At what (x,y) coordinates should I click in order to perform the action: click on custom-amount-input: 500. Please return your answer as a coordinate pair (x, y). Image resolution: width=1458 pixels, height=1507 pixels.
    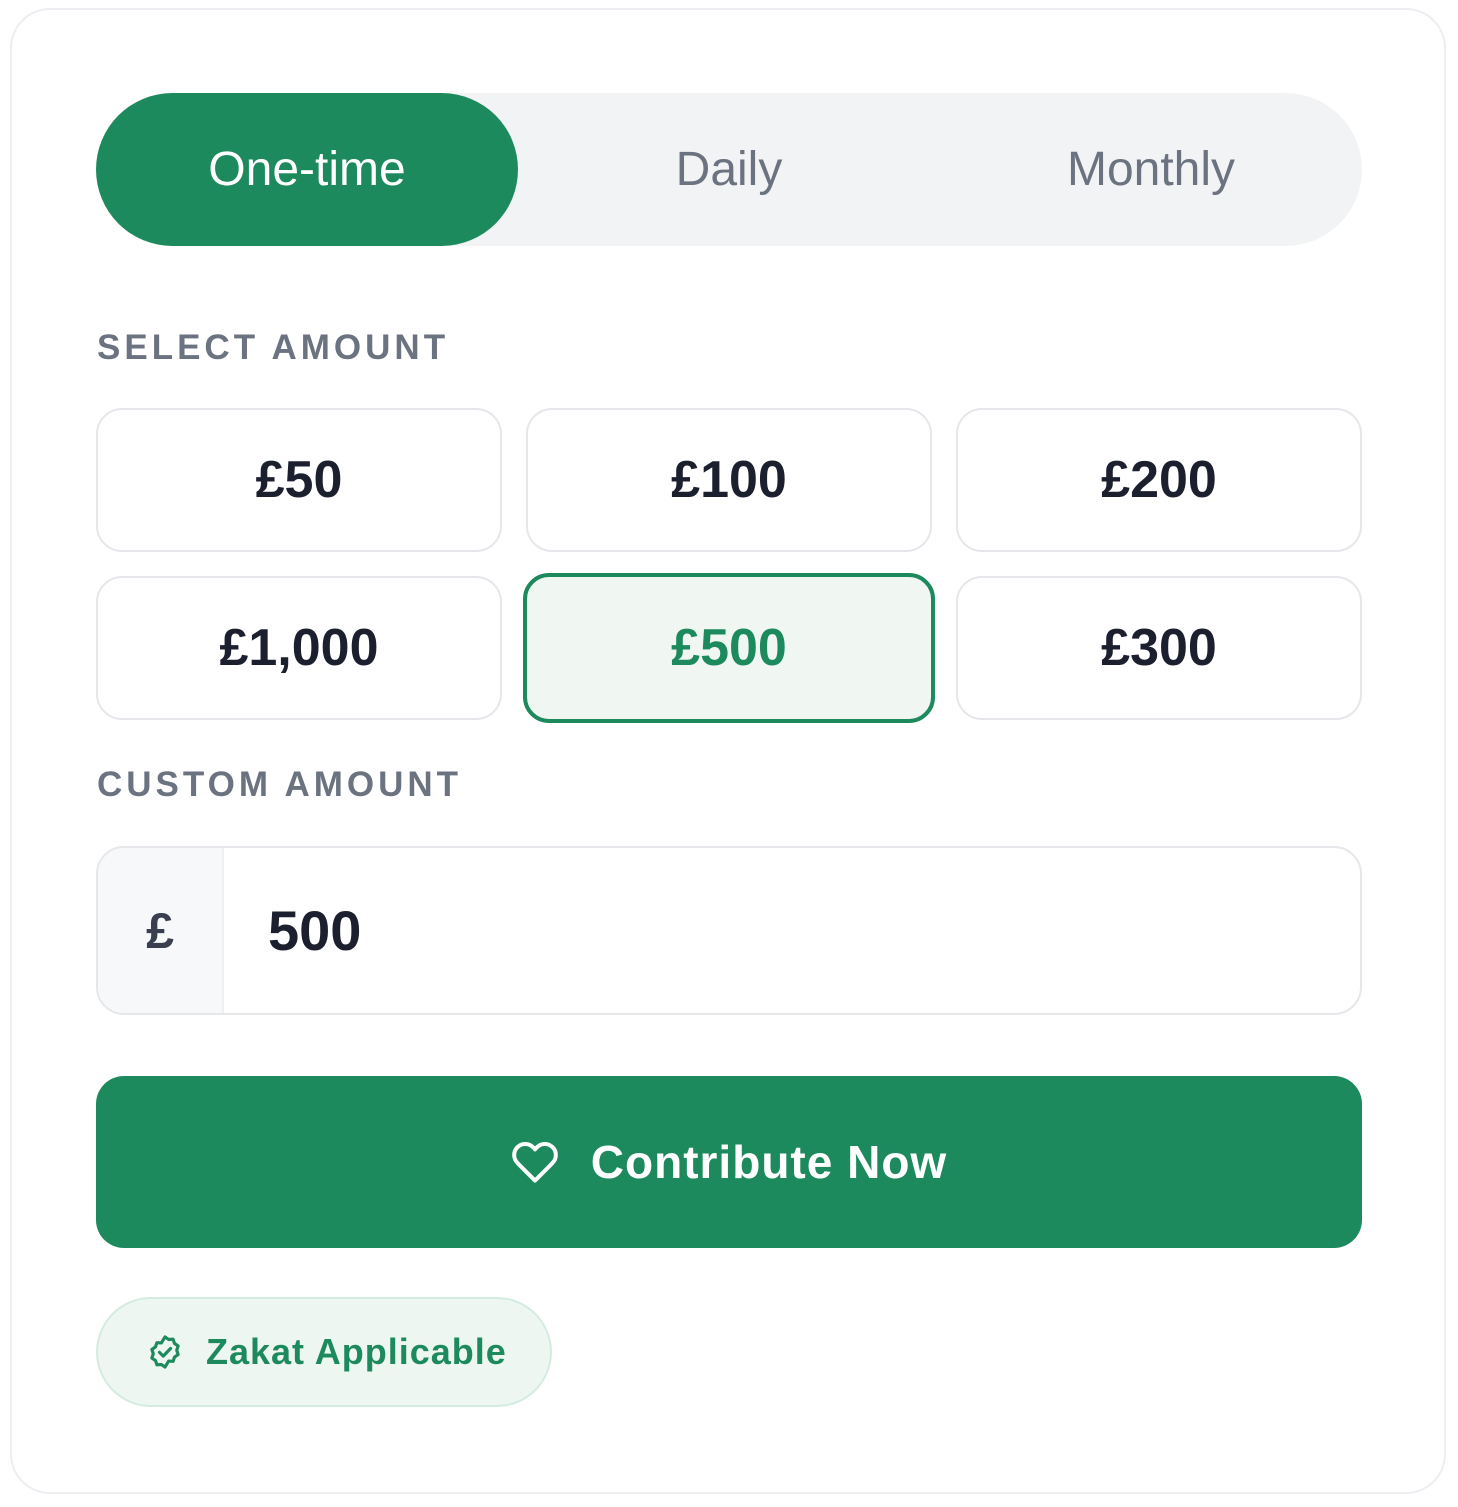
    Looking at the image, I should click on (792, 930).